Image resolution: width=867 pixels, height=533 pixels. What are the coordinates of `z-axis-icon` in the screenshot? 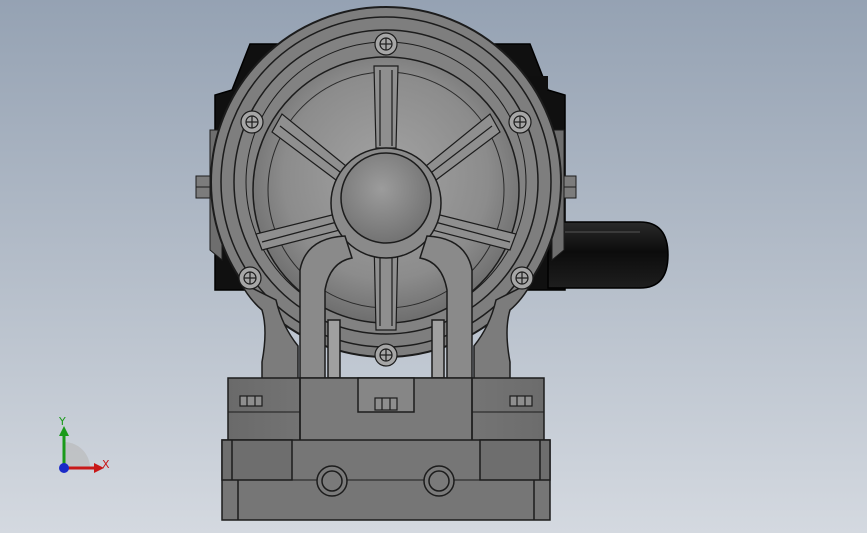 It's located at (64, 468).